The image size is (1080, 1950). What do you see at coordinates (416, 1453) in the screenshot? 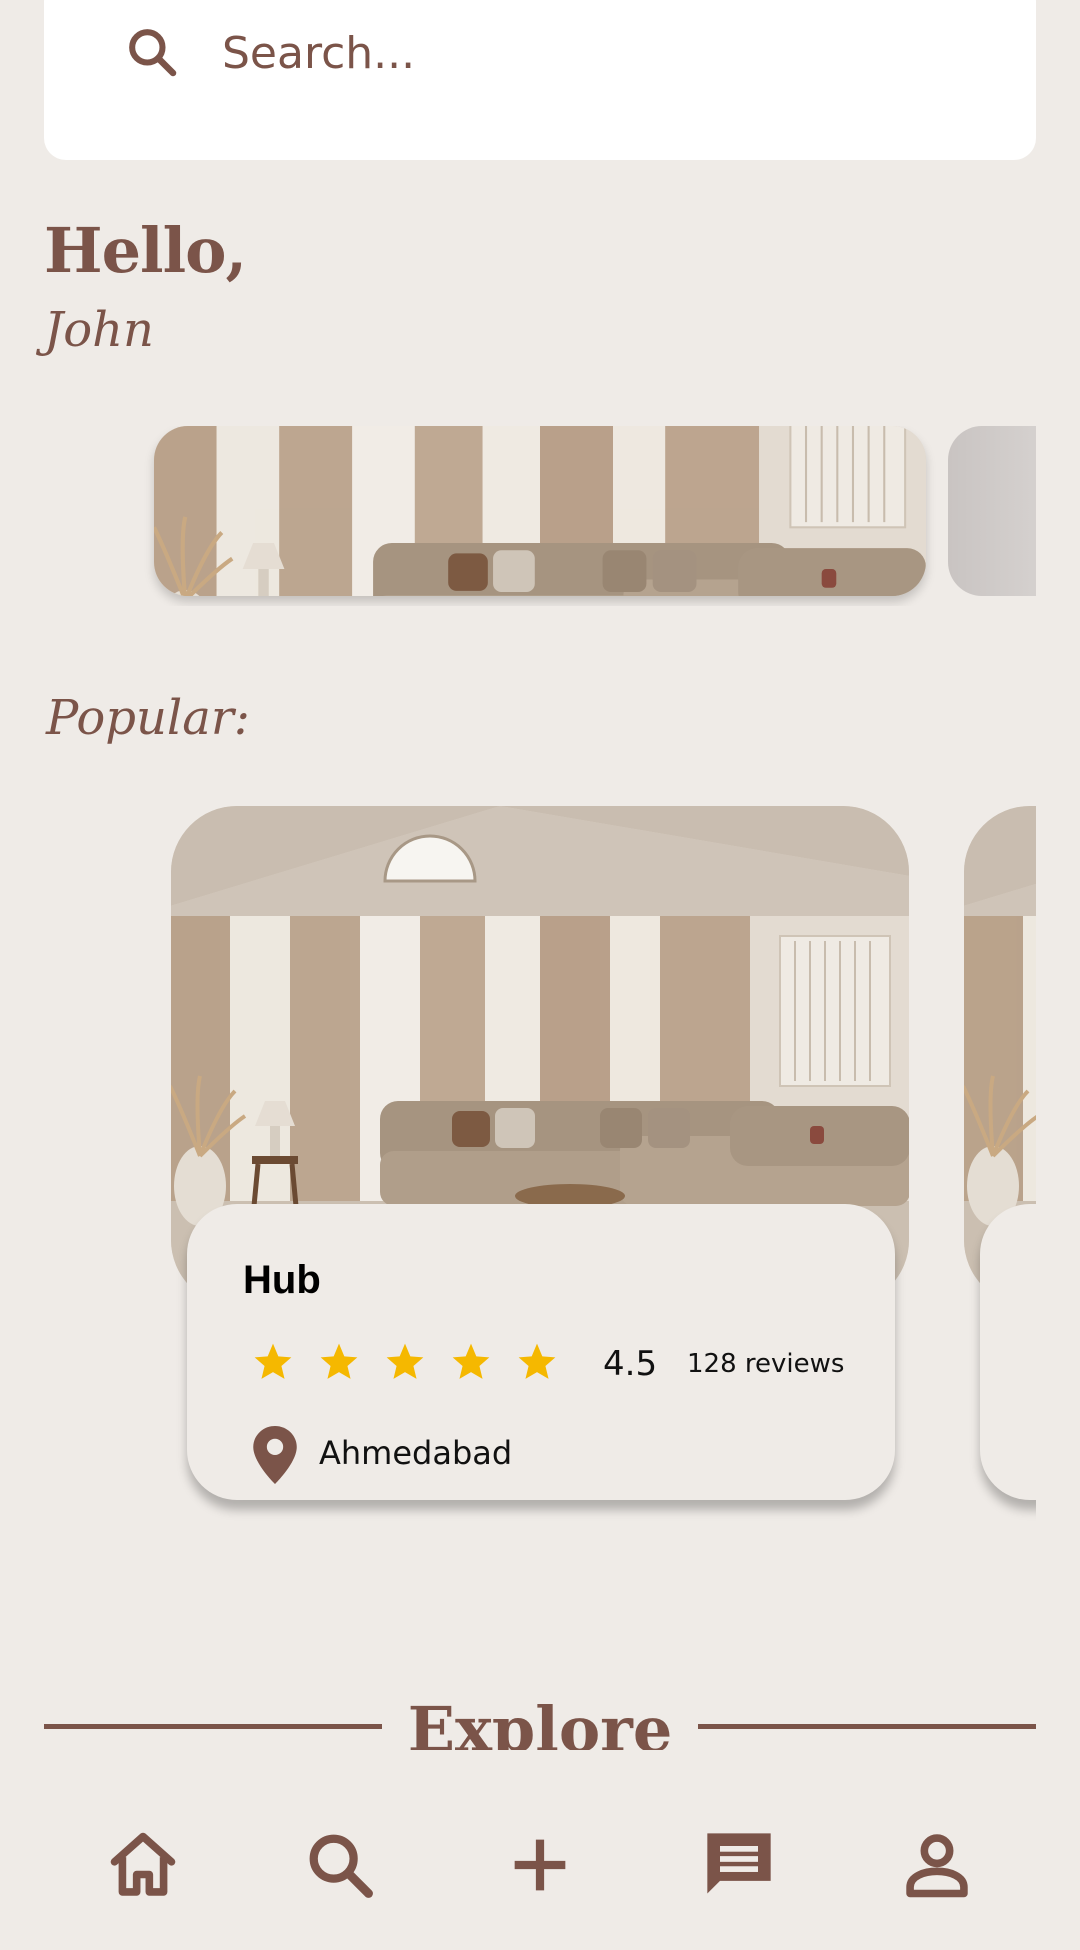
I see `place-location: Ahmedabad` at bounding box center [416, 1453].